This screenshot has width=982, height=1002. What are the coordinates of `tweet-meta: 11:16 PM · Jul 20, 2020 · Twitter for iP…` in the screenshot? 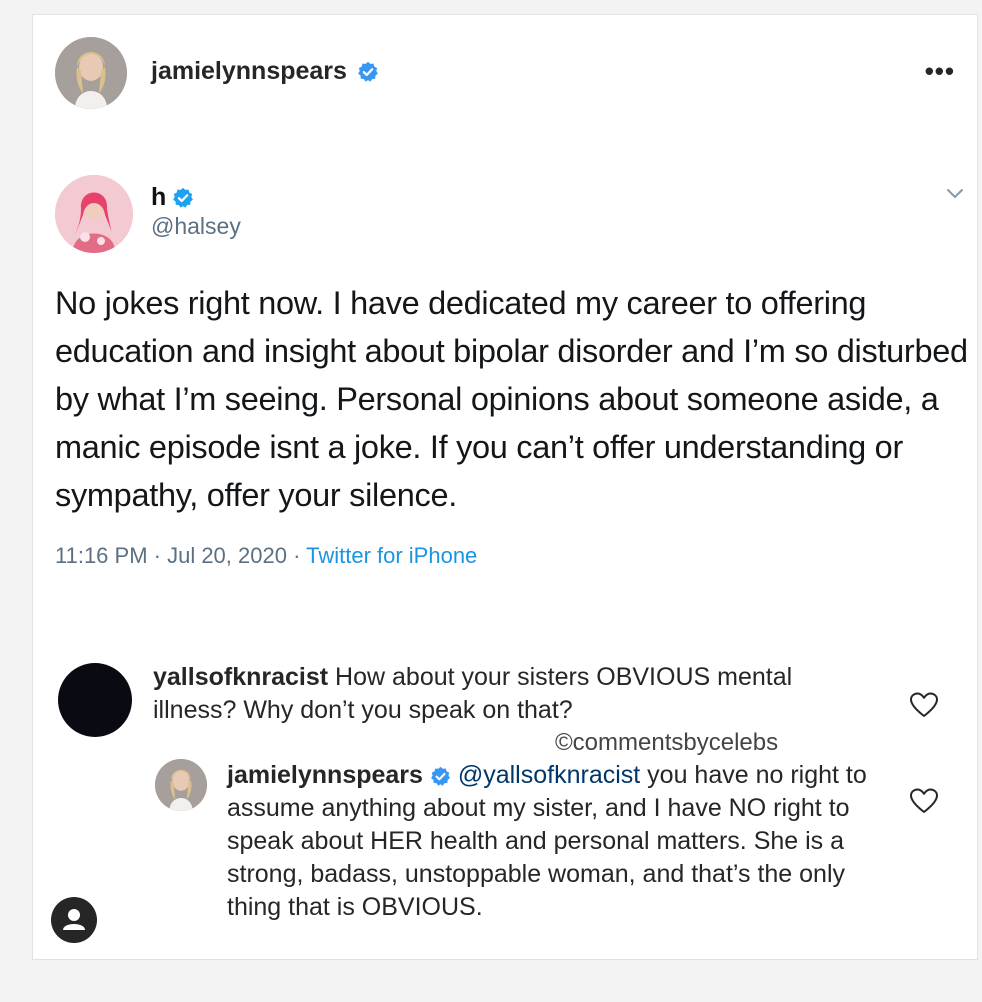 It's located at (266, 556).